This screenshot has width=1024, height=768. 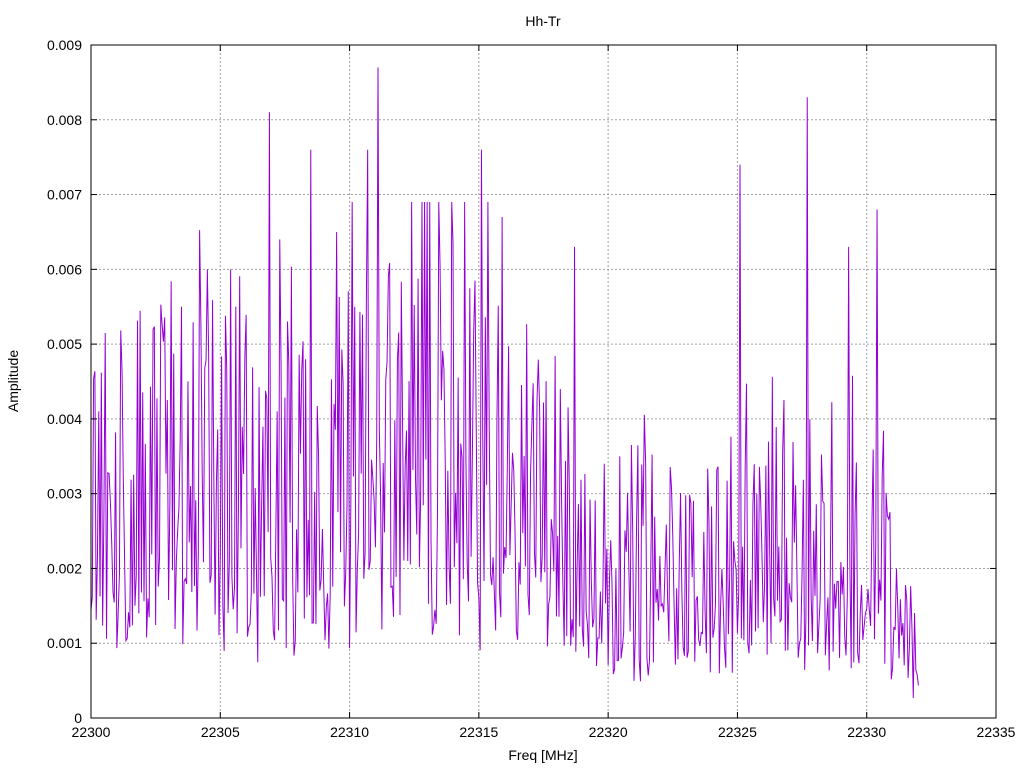 What do you see at coordinates (478, 732) in the screenshot?
I see `x-tick-label: 22315` at bounding box center [478, 732].